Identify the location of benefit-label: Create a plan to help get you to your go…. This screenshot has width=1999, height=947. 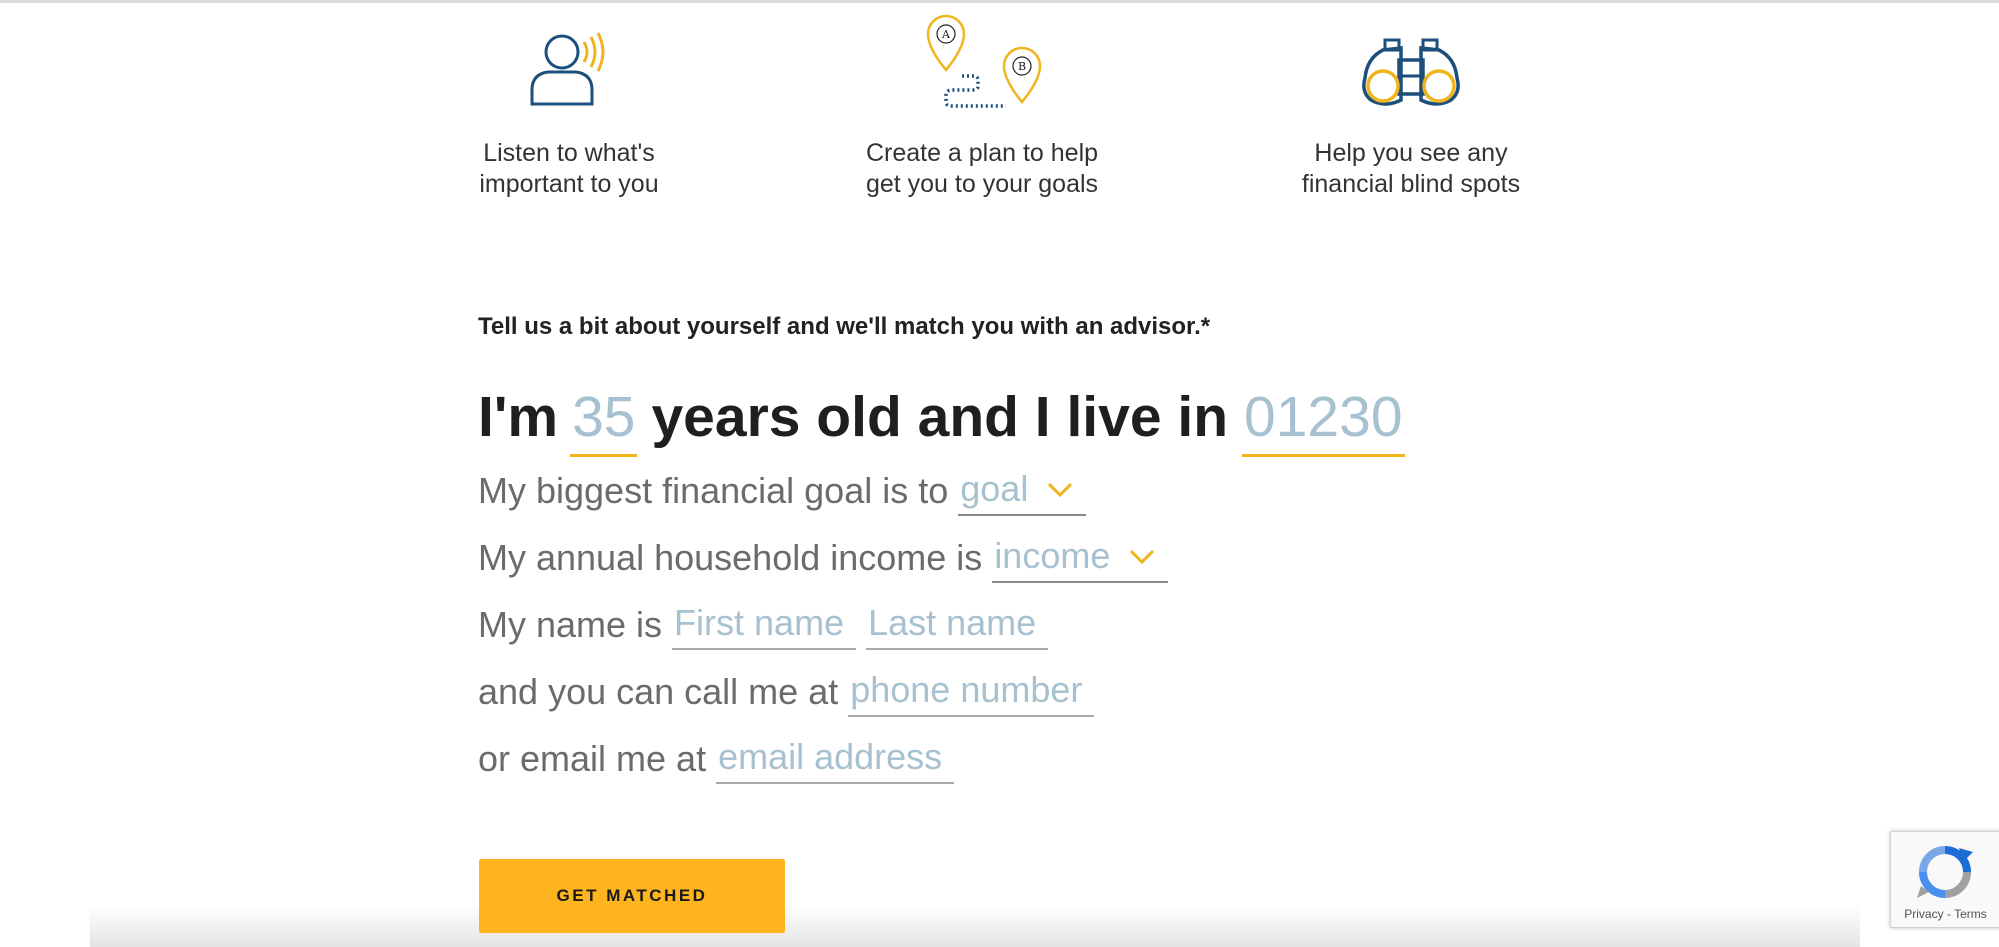
(982, 169).